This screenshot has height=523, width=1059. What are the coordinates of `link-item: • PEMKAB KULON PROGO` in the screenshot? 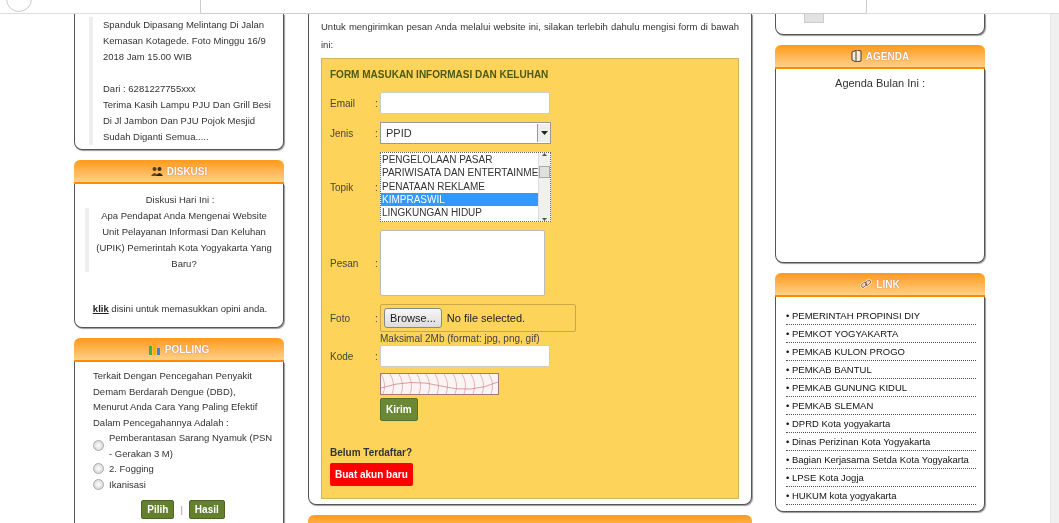 It's located at (881, 352).